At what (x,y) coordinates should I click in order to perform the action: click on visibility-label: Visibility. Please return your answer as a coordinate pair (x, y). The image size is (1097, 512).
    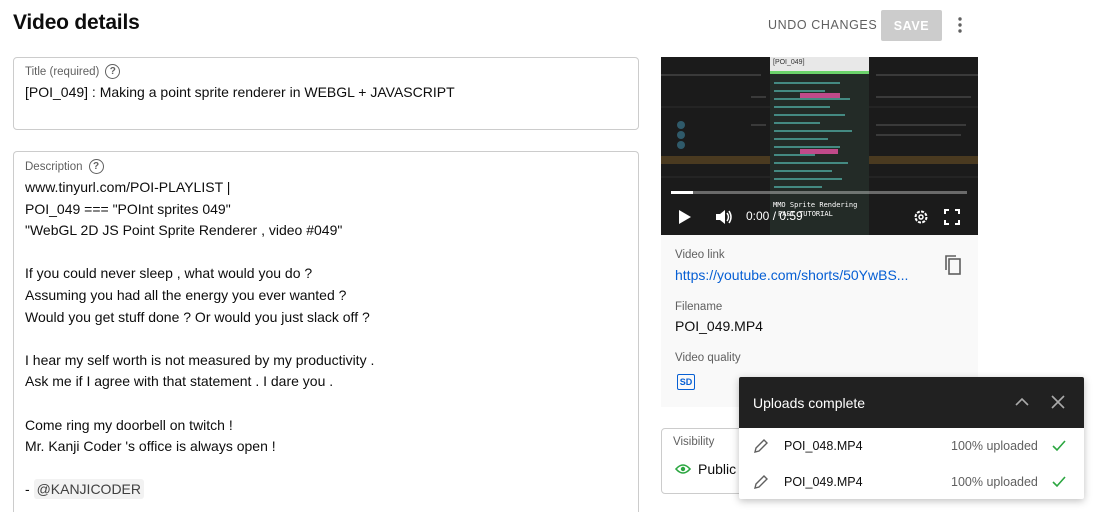
    Looking at the image, I should click on (694, 442).